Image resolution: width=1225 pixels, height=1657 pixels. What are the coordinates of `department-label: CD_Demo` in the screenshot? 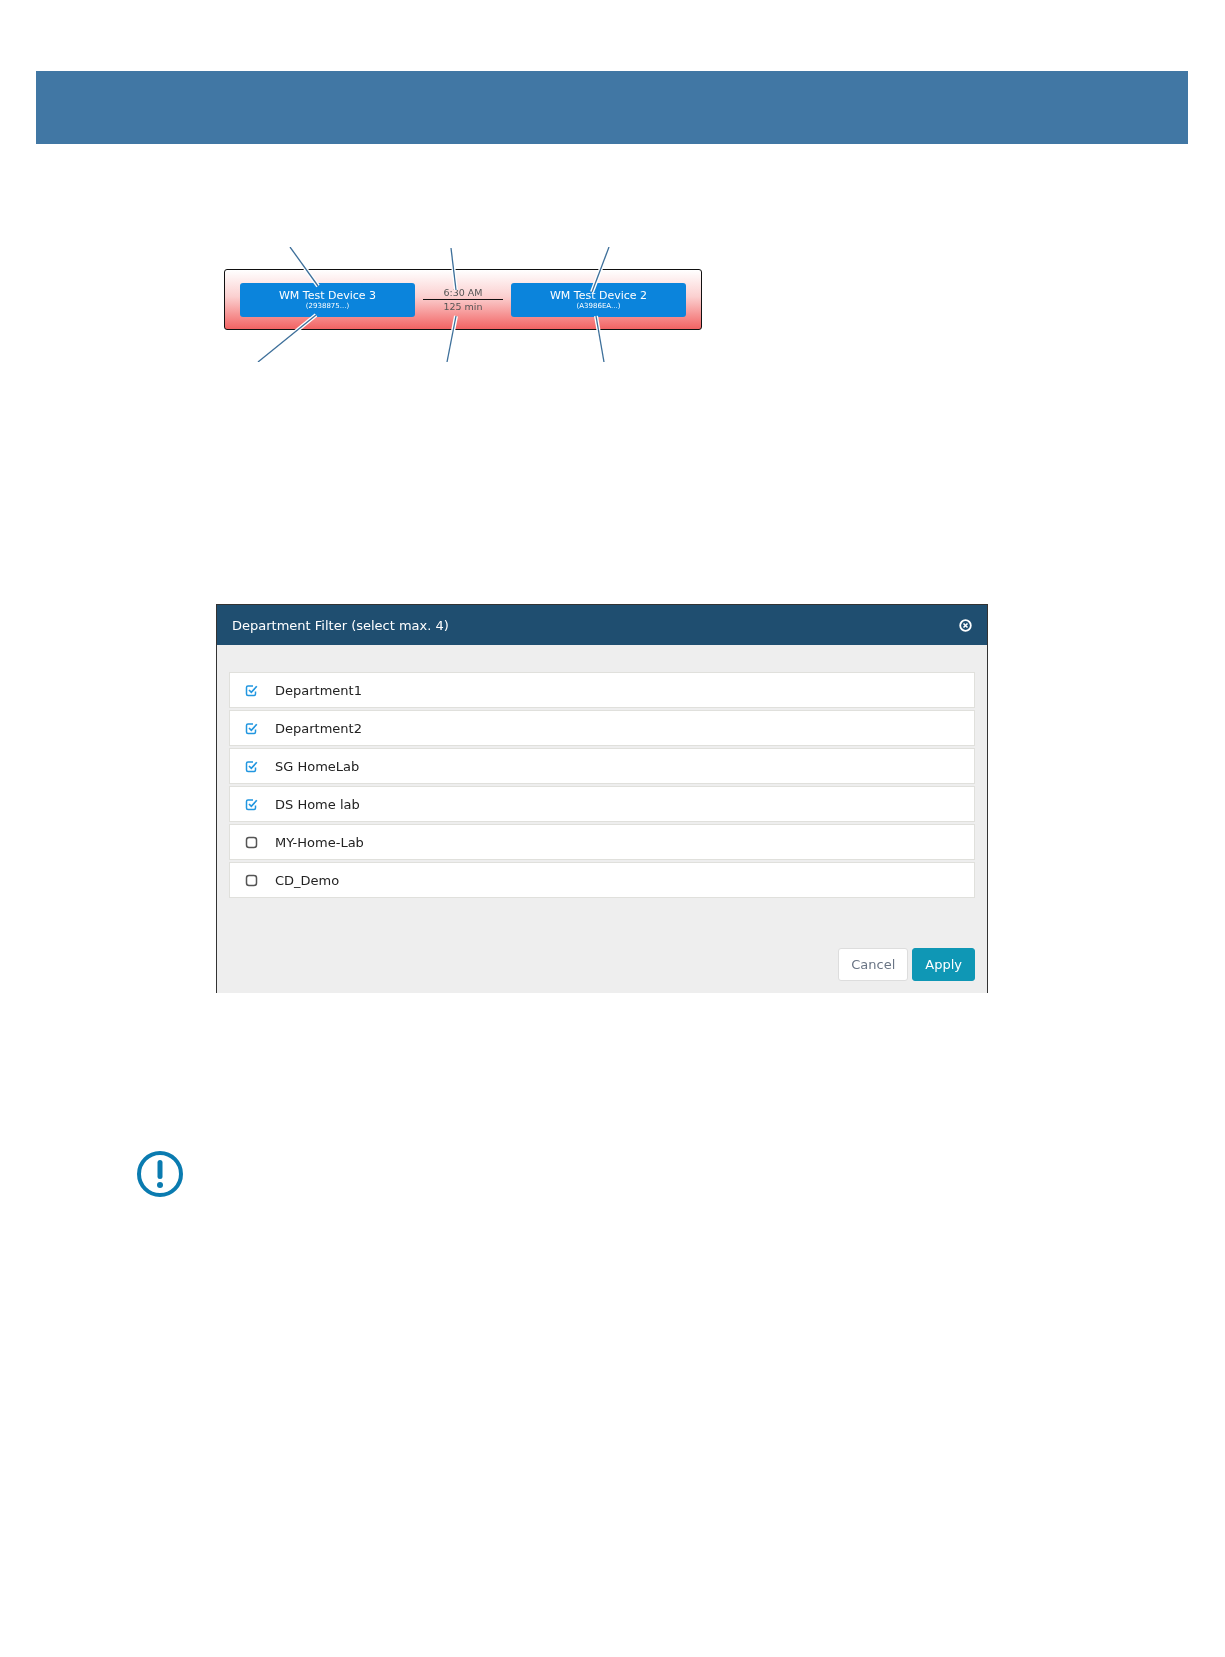 It's located at (307, 880).